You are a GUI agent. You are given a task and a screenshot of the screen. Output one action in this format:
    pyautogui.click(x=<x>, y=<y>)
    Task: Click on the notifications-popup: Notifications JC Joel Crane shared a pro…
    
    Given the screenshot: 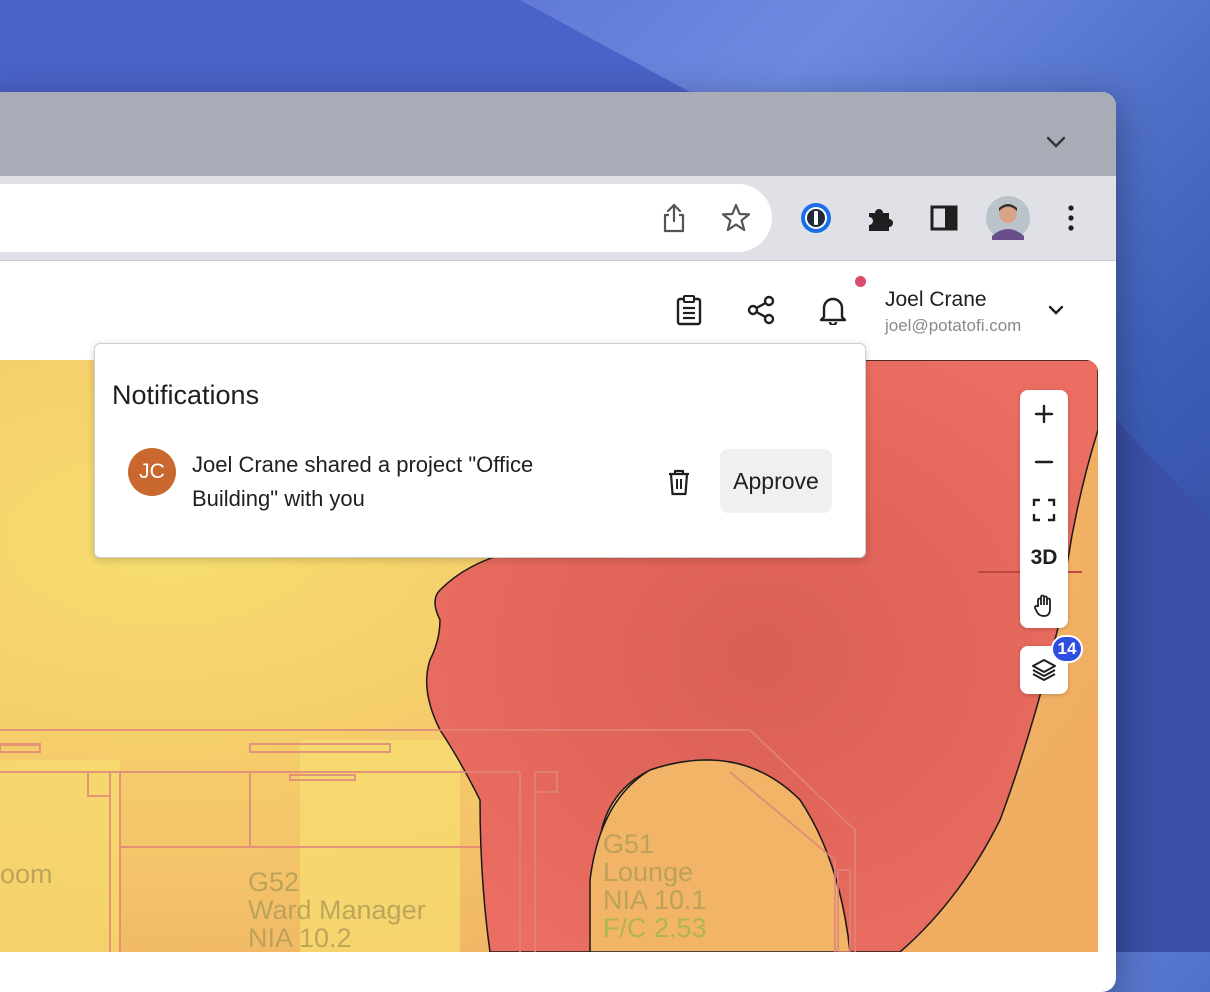 What is the action you would take?
    pyautogui.click(x=480, y=450)
    